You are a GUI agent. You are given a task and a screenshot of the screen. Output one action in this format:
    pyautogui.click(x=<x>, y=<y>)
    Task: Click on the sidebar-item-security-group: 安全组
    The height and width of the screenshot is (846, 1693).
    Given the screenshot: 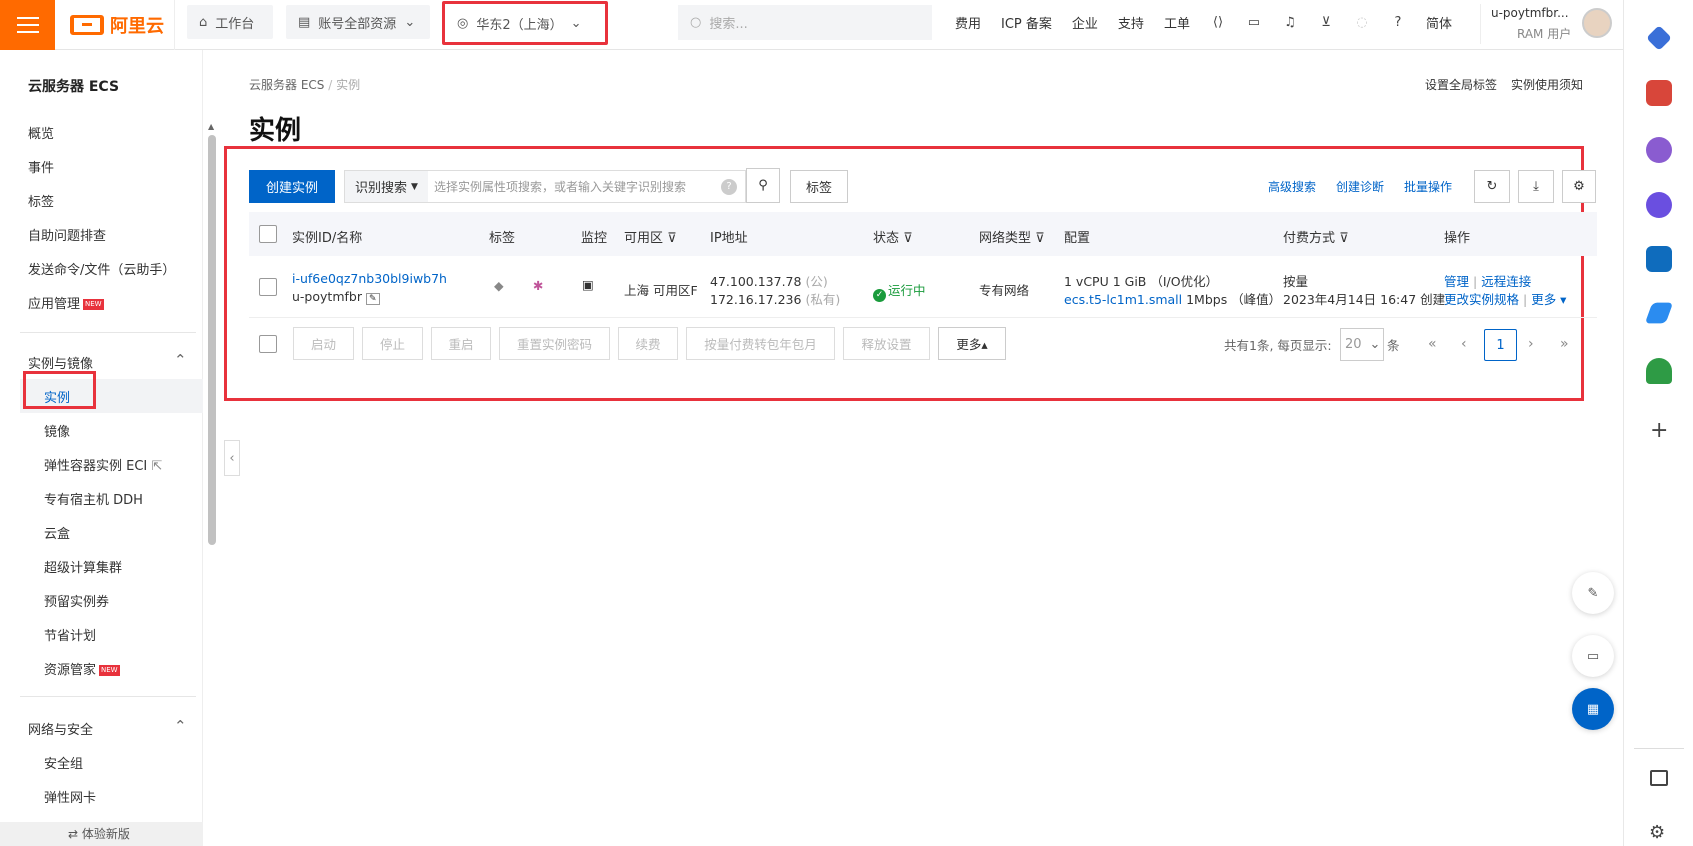 What is the action you would take?
    pyautogui.click(x=63, y=762)
    